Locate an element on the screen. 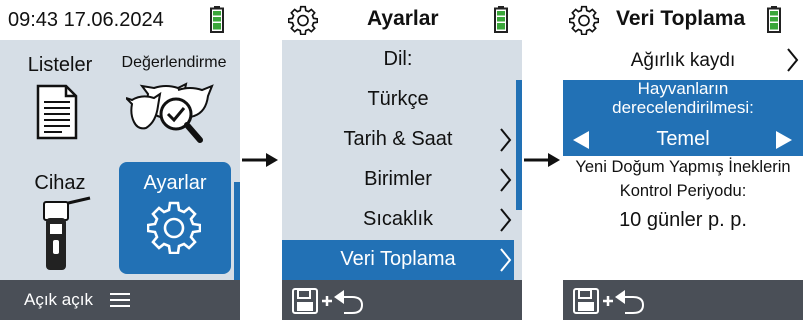 This screenshot has height=320, width=803. list-item-label: Sıcaklık is located at coordinates (398, 219).